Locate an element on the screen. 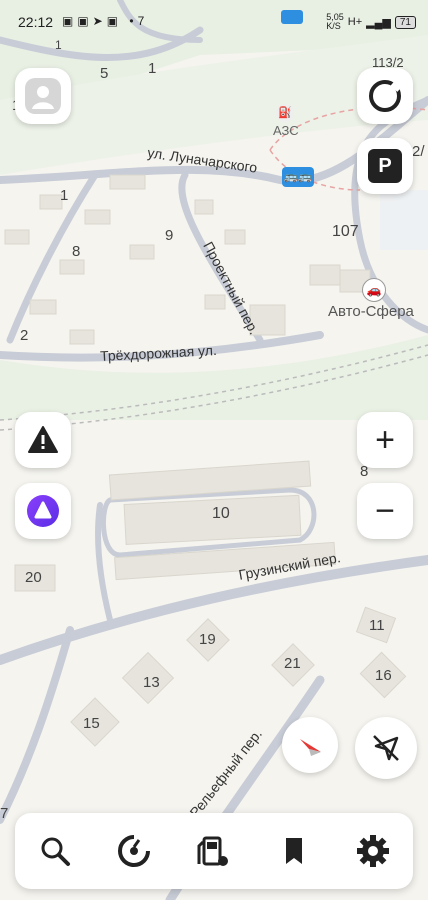  layers-icon is located at coordinates (385, 96).